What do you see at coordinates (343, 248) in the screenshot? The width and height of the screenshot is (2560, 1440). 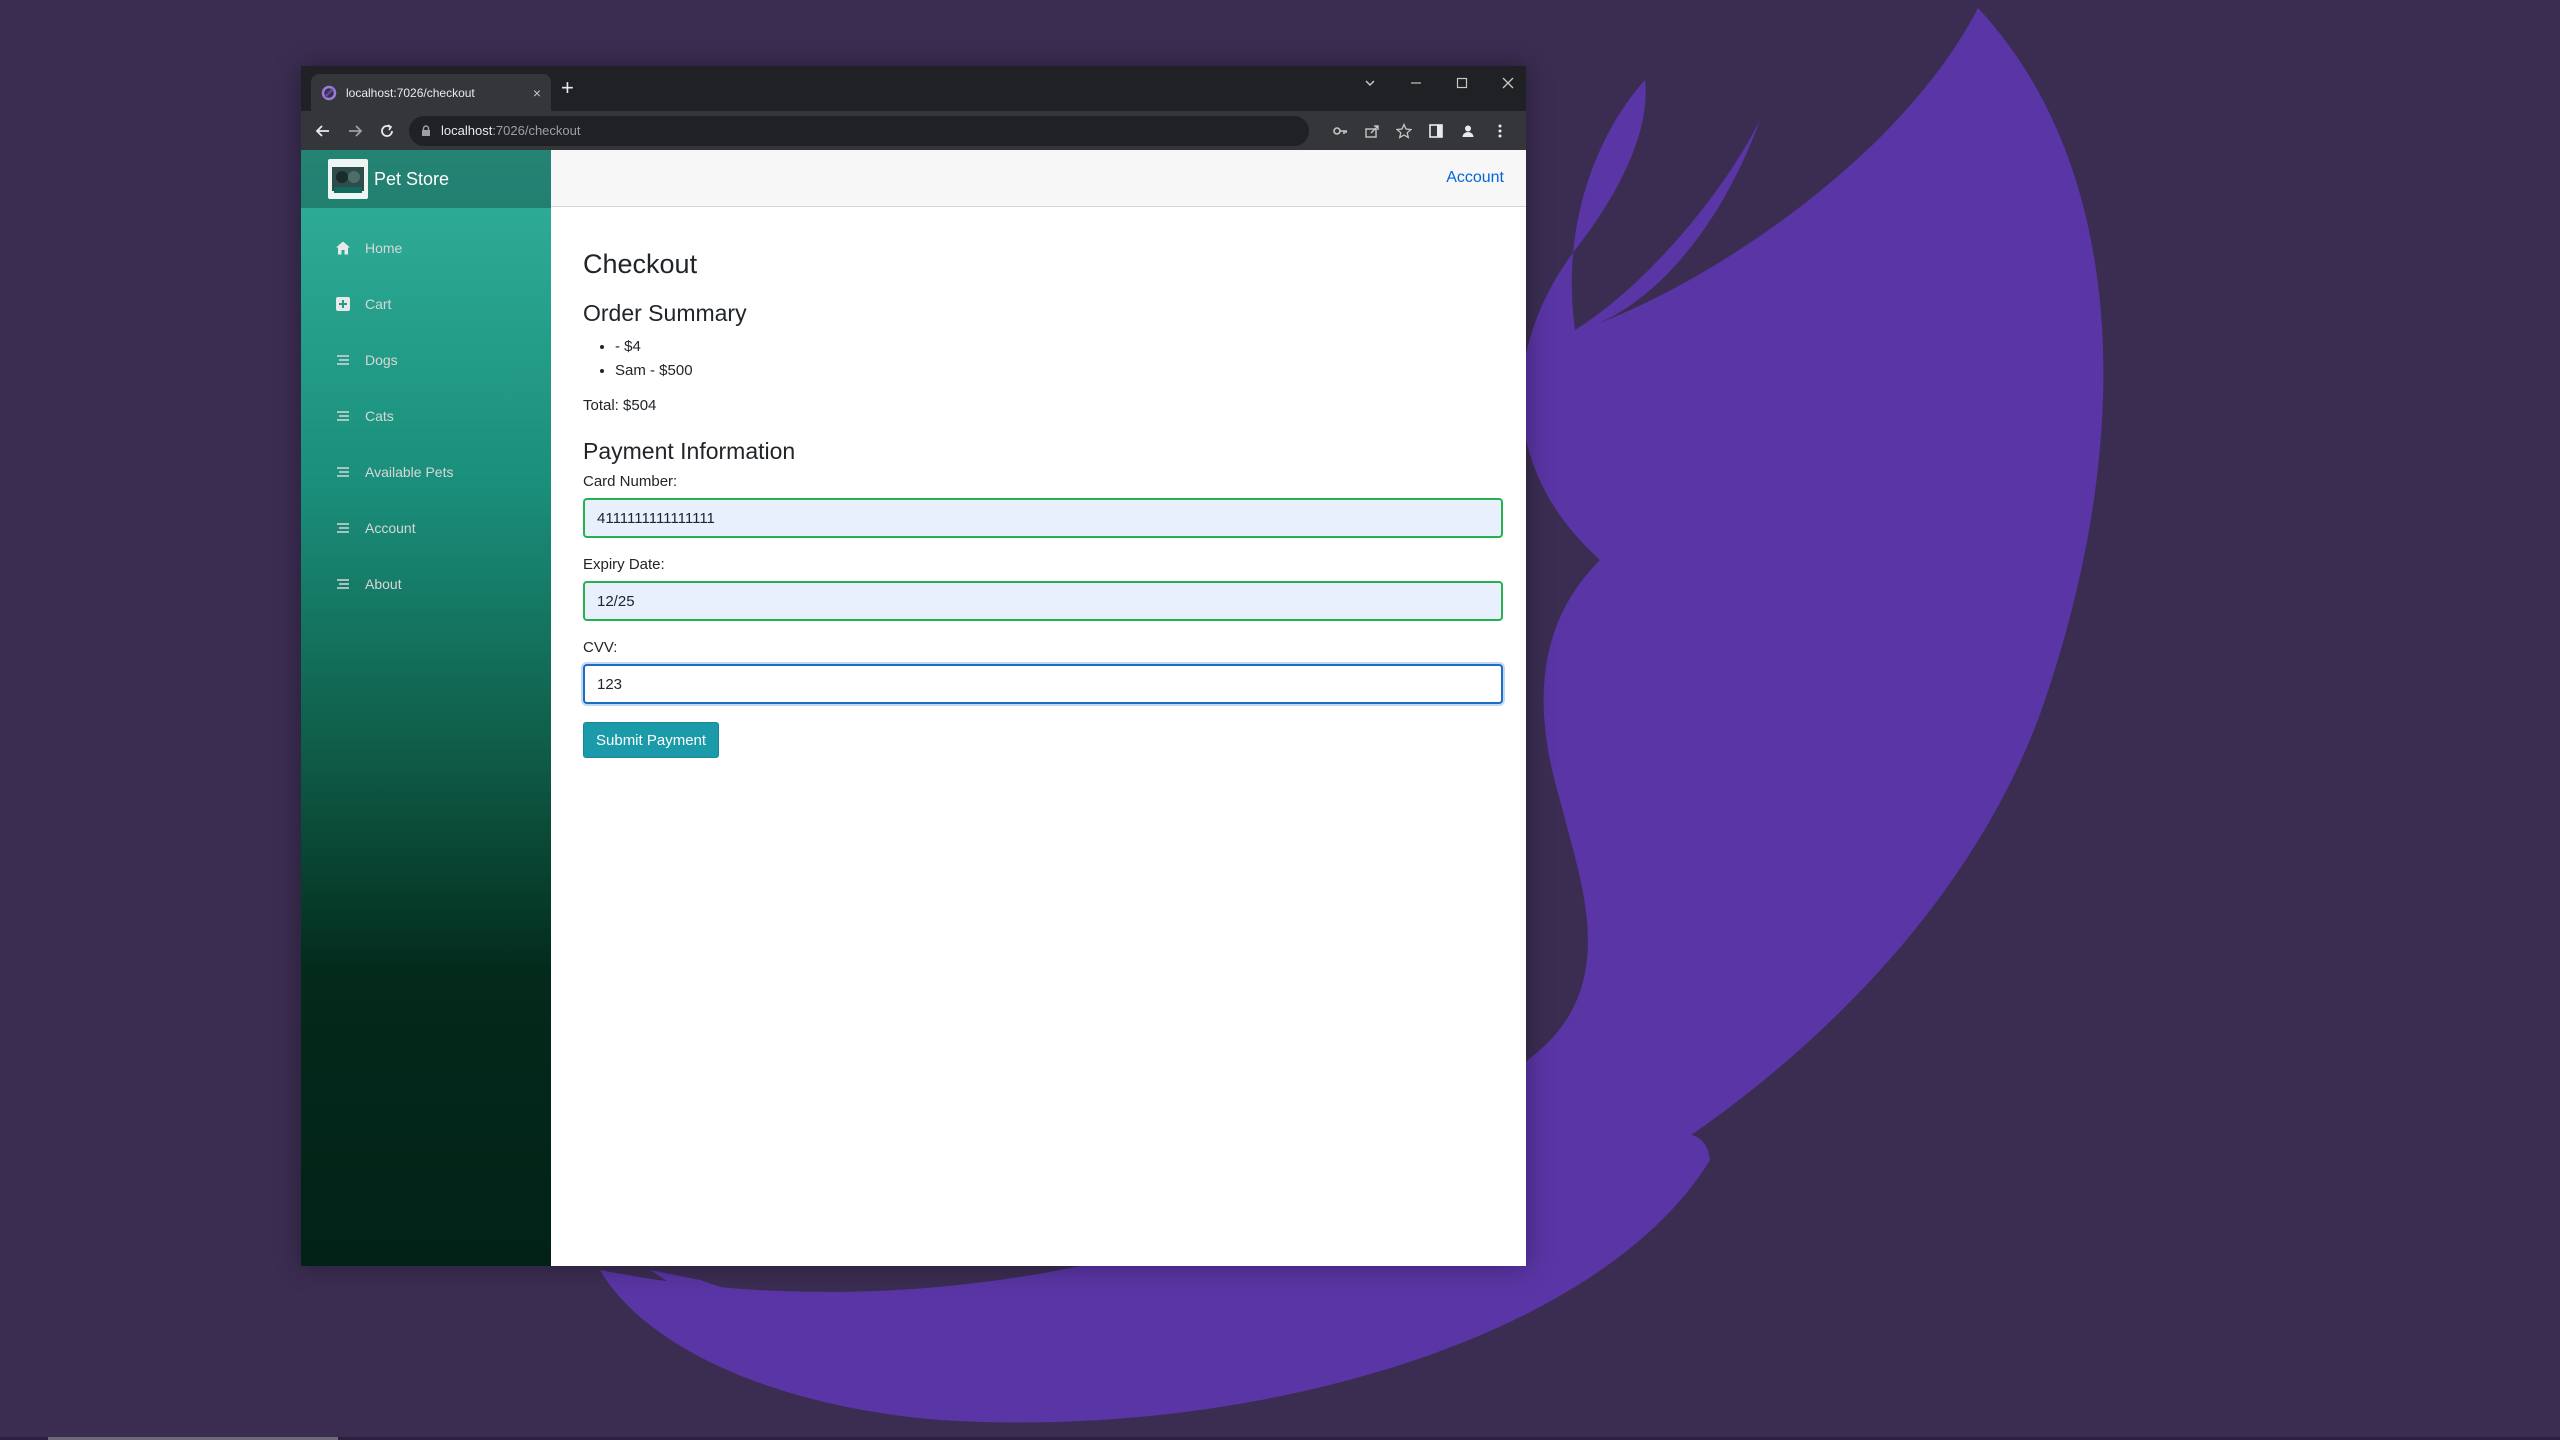 I see `home-icon` at bounding box center [343, 248].